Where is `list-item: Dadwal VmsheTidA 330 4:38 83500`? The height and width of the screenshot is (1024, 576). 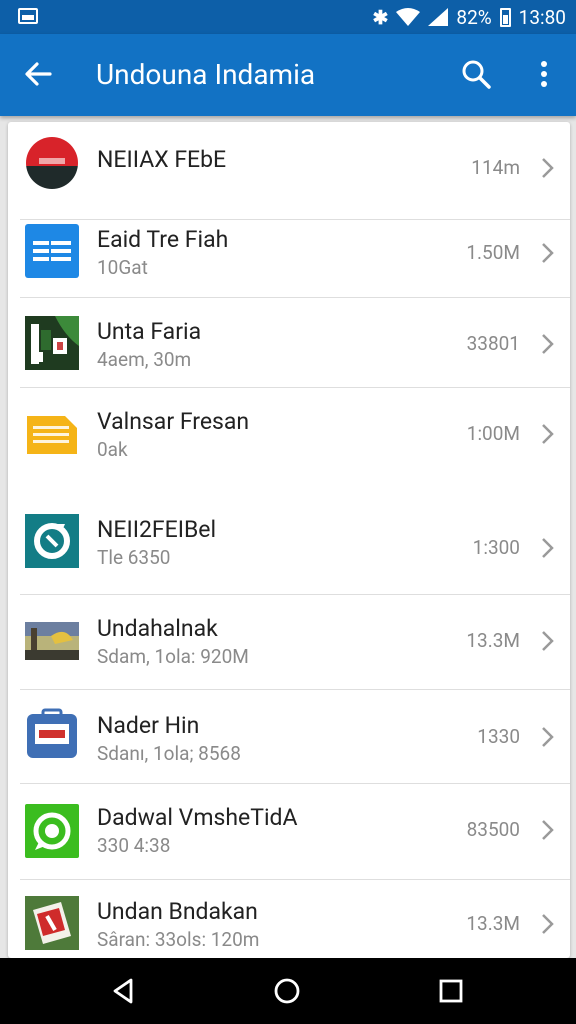 list-item: Dadwal VmsheTidA 330 4:38 83500 is located at coordinates (289, 832).